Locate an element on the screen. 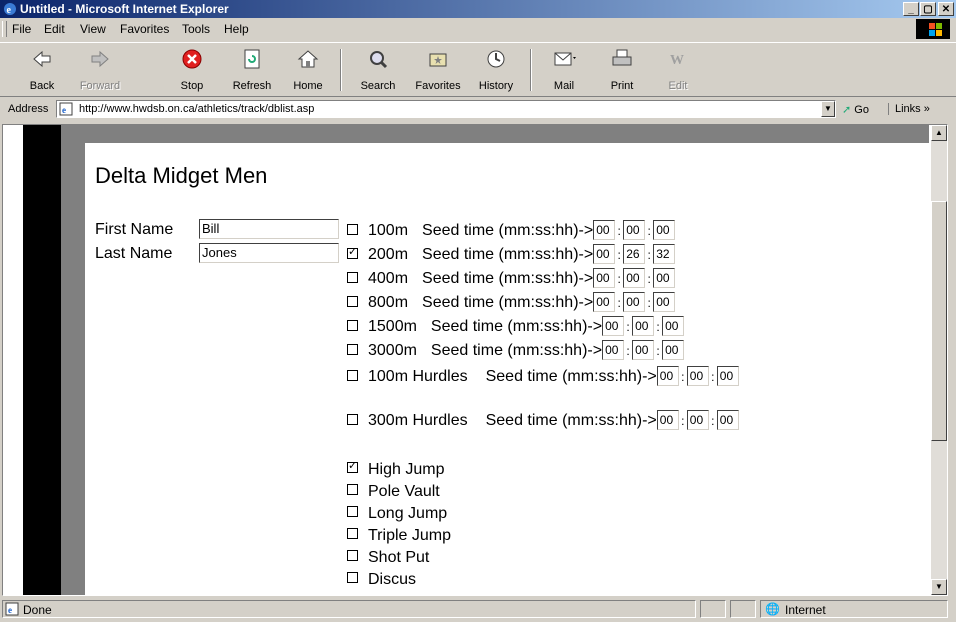  home-icon is located at coordinates (308, 59).